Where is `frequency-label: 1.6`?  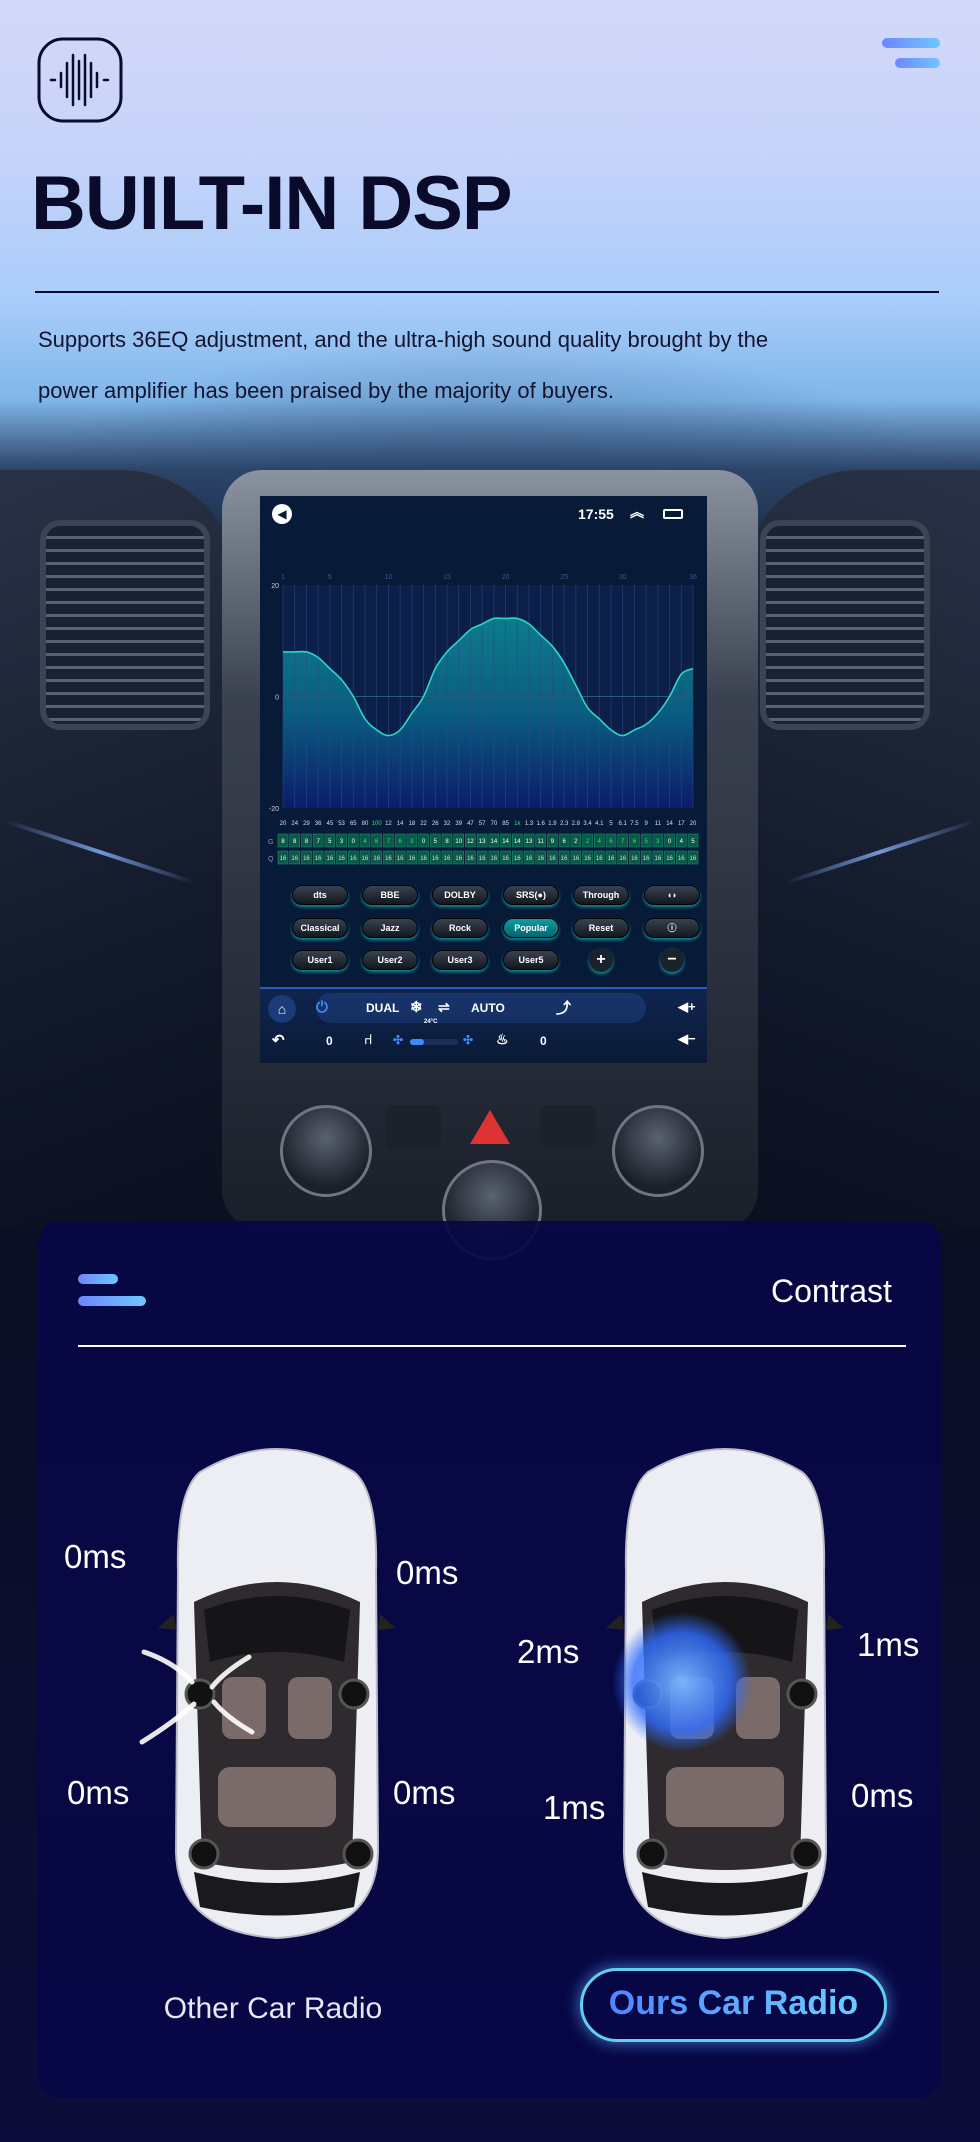 frequency-label: 1.6 is located at coordinates (541, 824).